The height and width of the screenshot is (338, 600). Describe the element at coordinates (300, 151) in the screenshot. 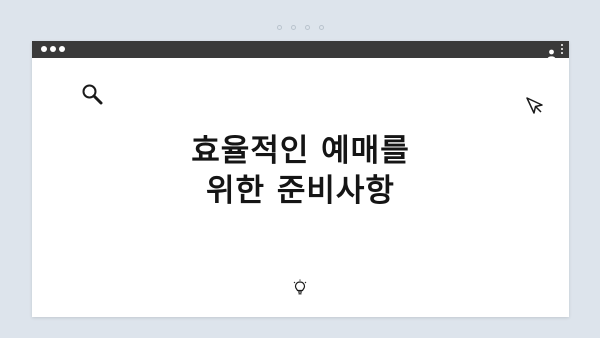

I see `headline-line-1: 효율적인 예매를` at that location.